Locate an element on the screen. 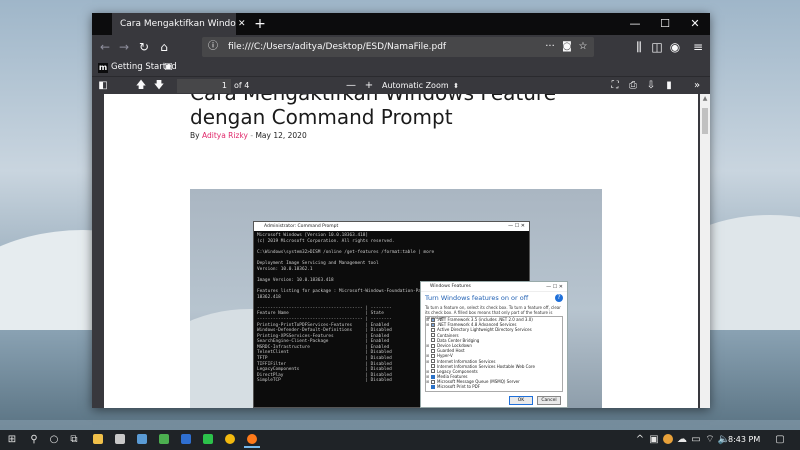 This screenshot has height=450, width=800. tools-more-button: » is located at coordinates (697, 86).